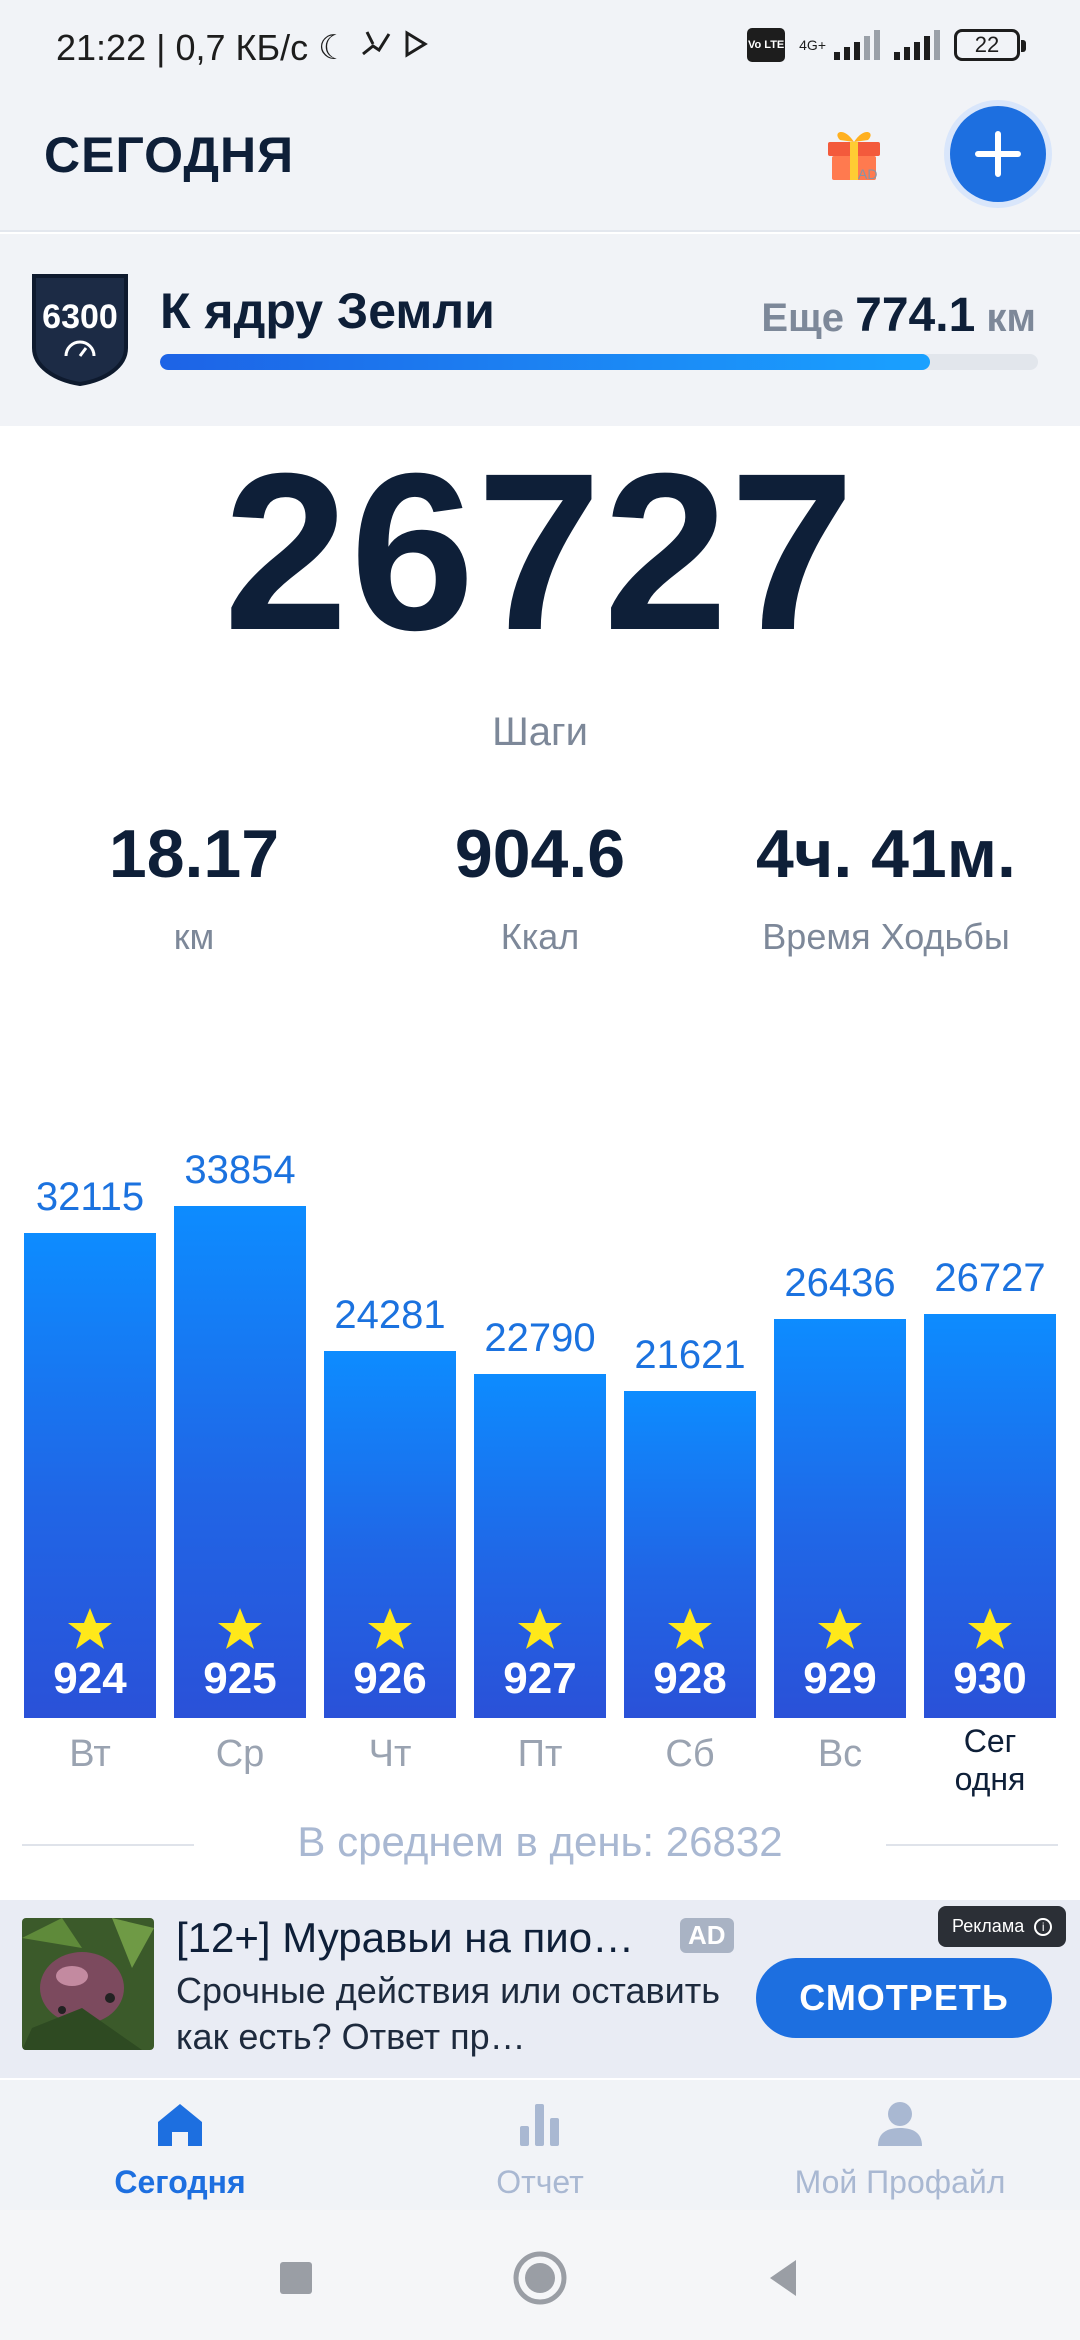  What do you see at coordinates (540, 48) in the screenshot?
I see `status-bar: 21:22 | 0,7 КБ/с ☾ Vo LTE 4G+ 22` at bounding box center [540, 48].